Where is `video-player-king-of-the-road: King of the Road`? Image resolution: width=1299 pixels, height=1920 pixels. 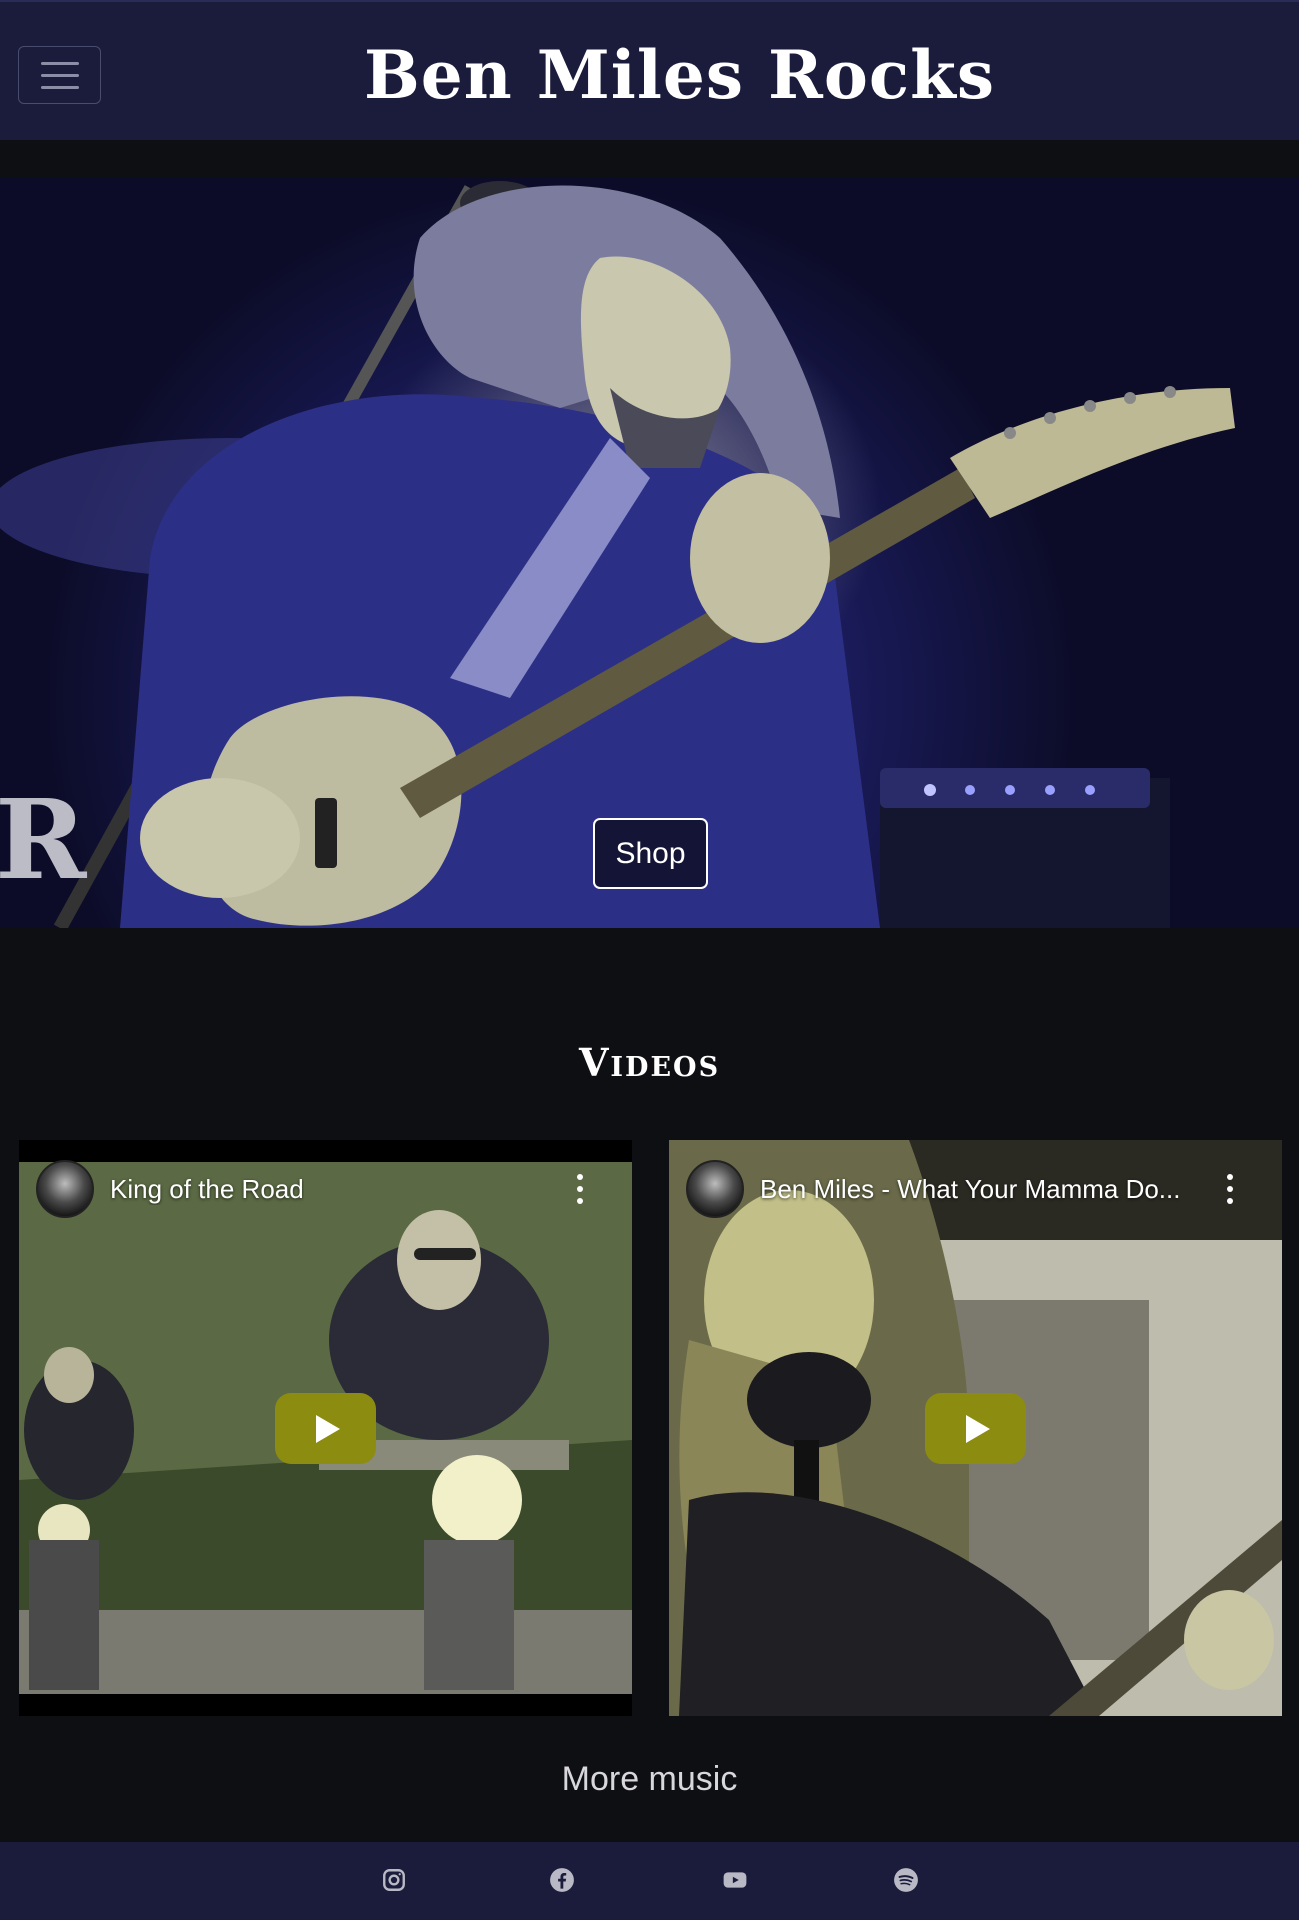
video-player-king-of-the-road: King of the Road is located at coordinates (325, 1428).